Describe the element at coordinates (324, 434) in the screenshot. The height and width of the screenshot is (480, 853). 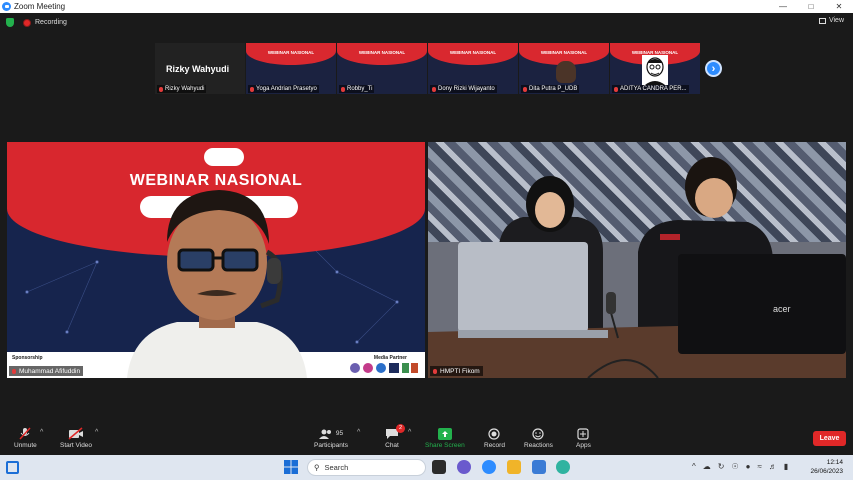
I see `participants-icon` at that location.